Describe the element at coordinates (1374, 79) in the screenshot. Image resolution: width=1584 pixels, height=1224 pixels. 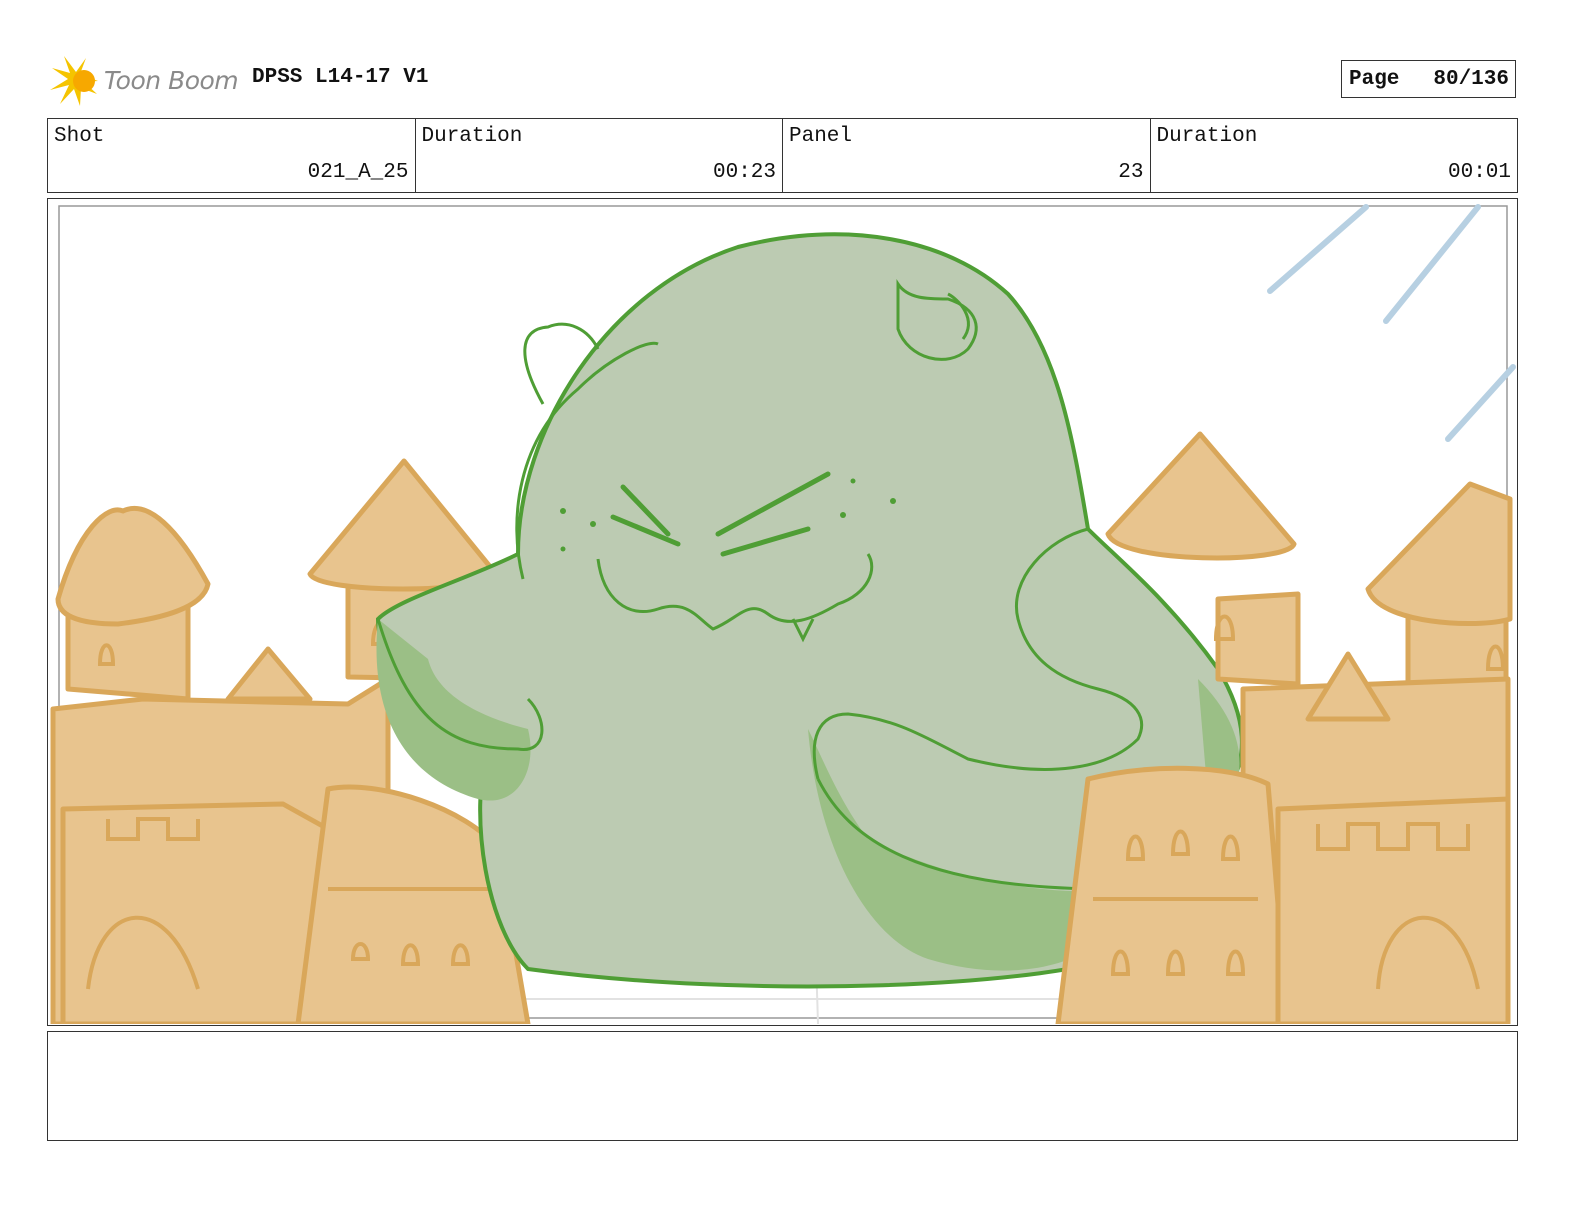
I see `page-label: Page` at that location.